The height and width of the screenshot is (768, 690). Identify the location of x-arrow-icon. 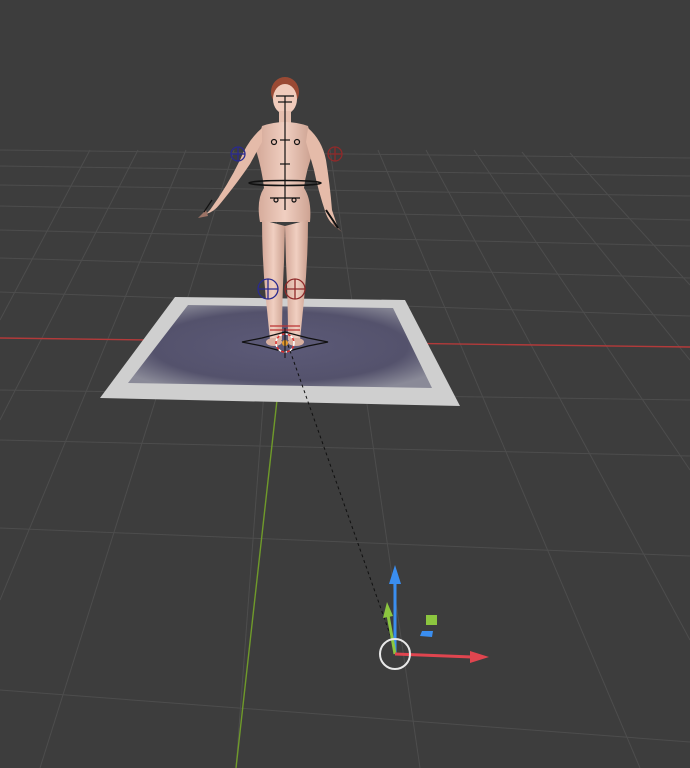
(479, 657).